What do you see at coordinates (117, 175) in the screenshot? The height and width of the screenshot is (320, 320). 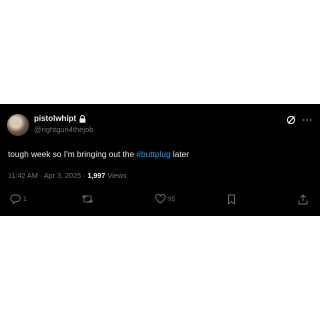 I see `views-label: Views` at bounding box center [117, 175].